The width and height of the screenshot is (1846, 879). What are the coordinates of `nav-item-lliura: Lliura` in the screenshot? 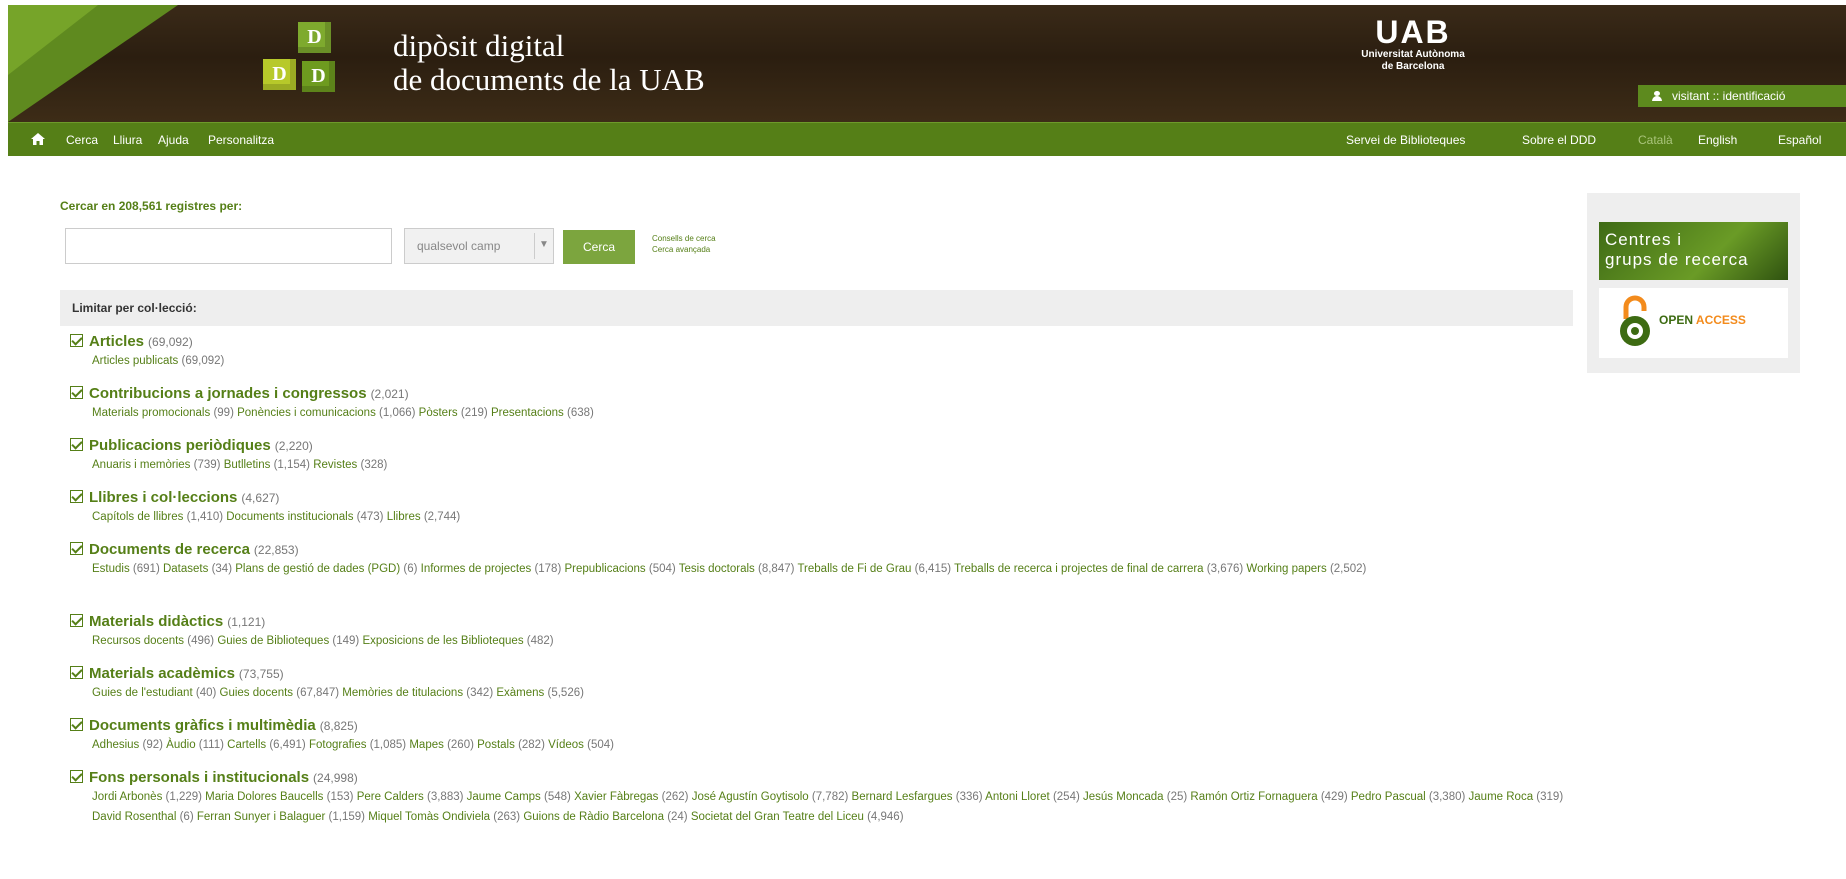 It's located at (127, 140).